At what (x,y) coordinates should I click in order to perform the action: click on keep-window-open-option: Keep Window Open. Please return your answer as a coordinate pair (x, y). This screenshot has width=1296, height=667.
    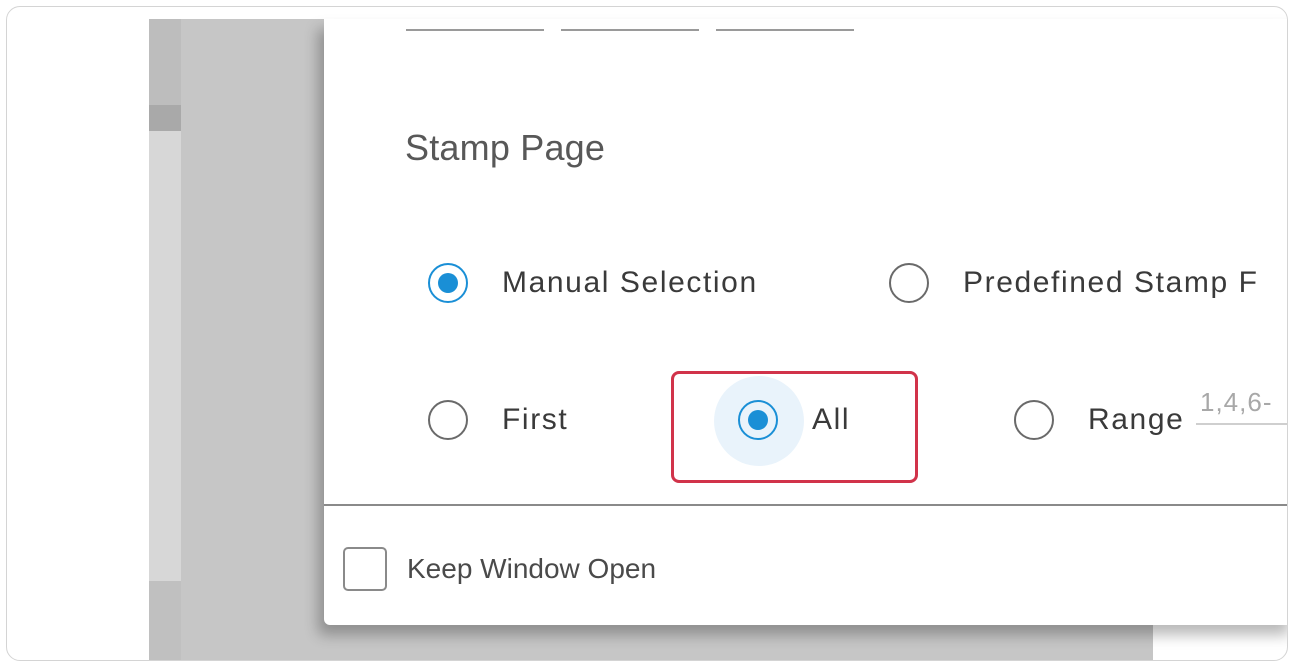
    Looking at the image, I should click on (499, 569).